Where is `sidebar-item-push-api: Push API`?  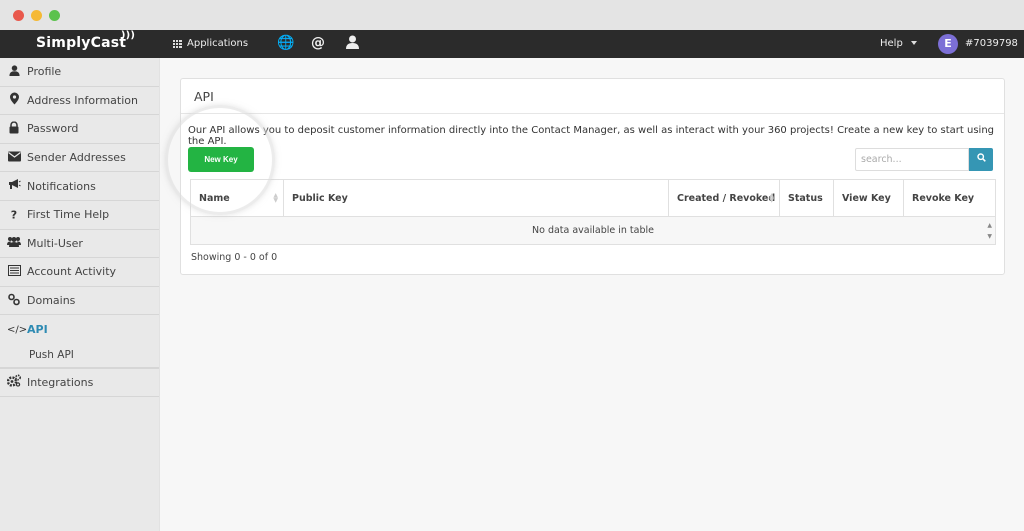 sidebar-item-push-api: Push API is located at coordinates (79, 356).